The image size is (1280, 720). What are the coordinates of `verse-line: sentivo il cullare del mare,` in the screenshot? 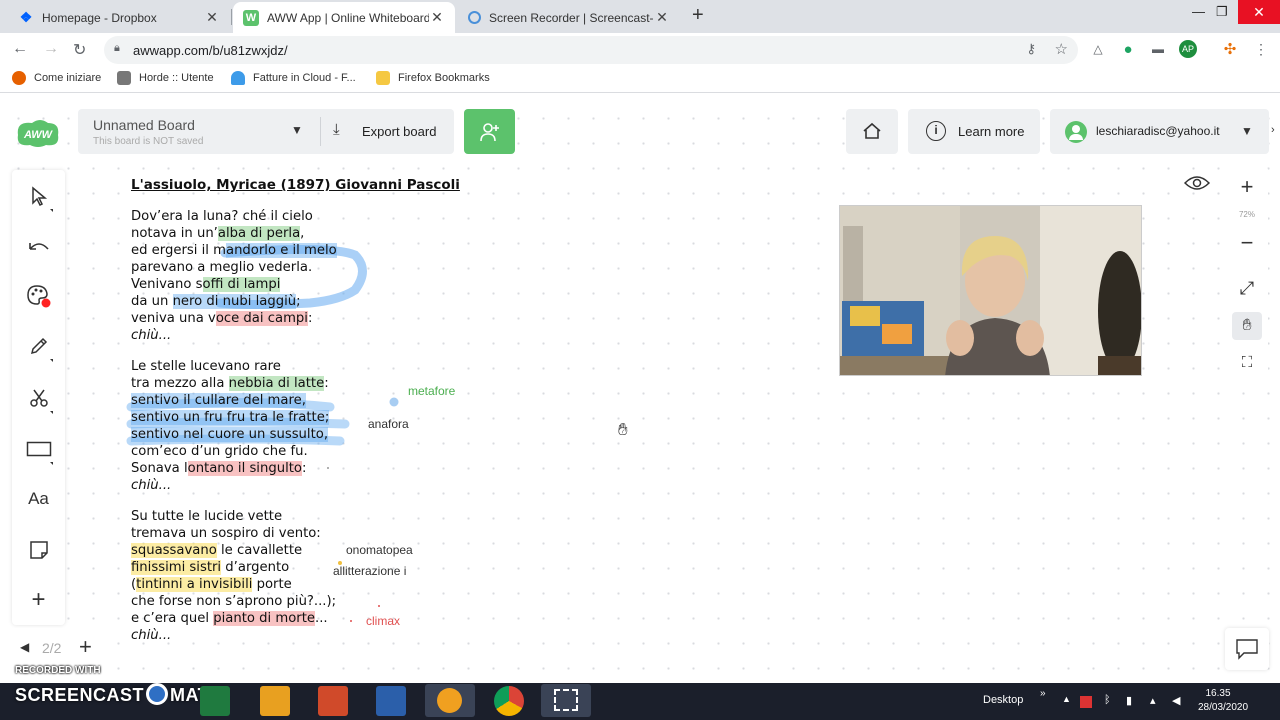 It's located at (218, 400).